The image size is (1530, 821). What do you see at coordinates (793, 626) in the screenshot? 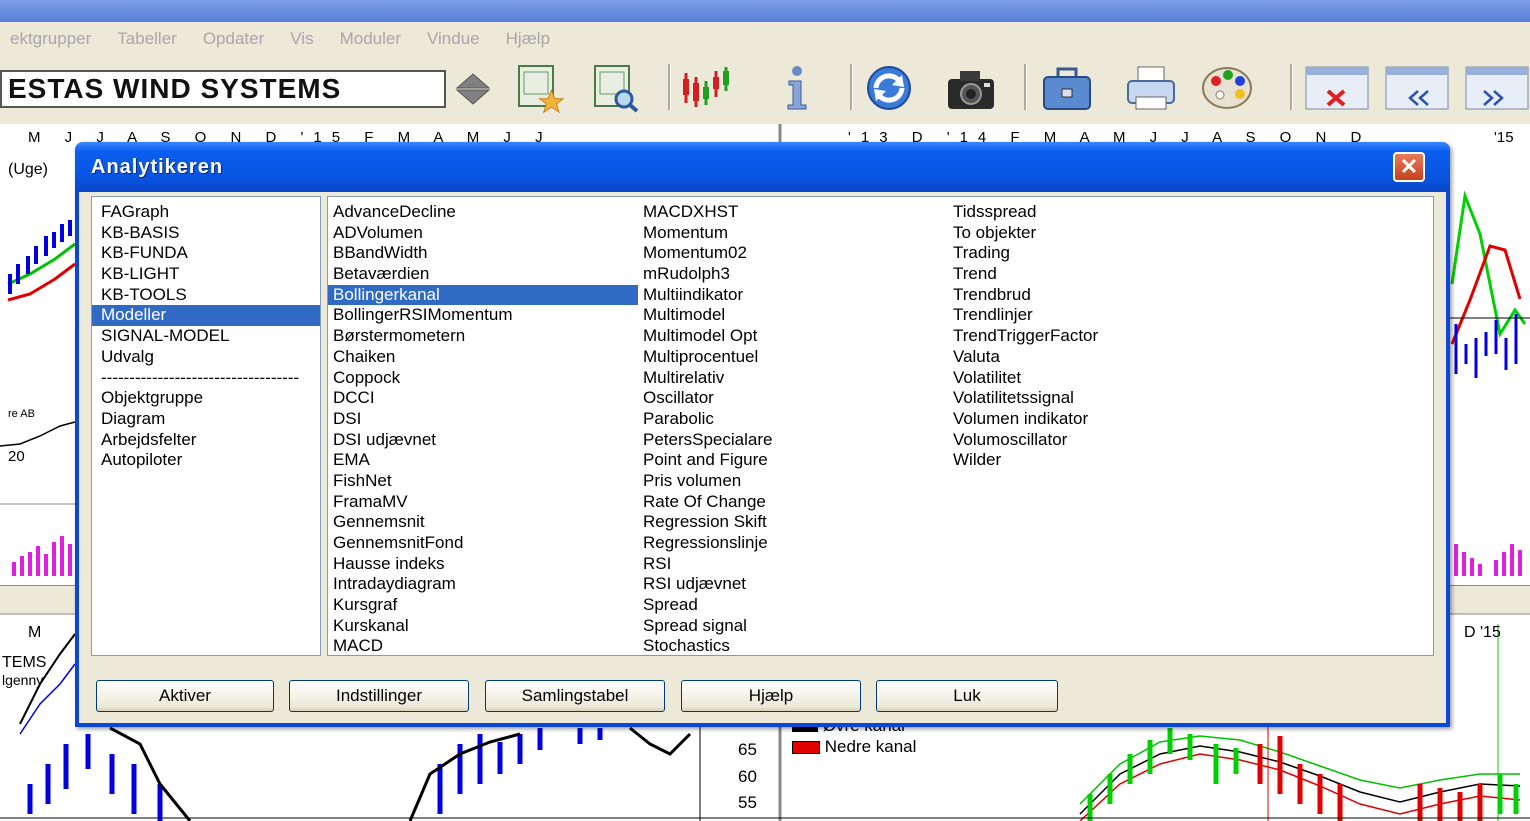
I see `model-list-item: Spread signal` at bounding box center [793, 626].